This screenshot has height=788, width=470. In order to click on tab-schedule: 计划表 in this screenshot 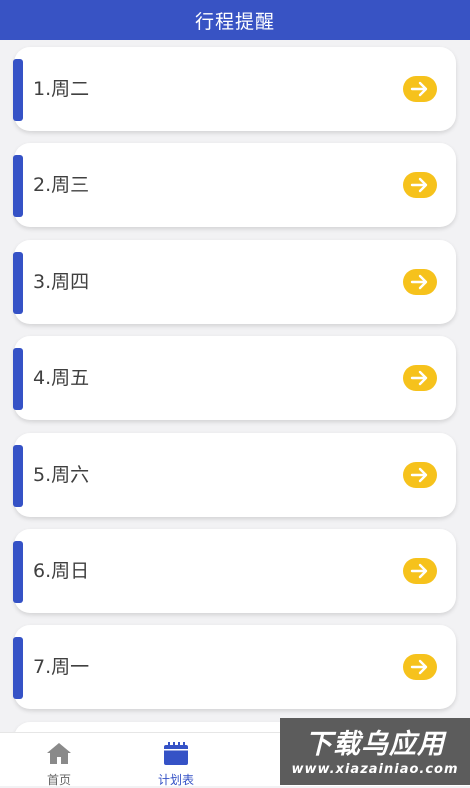, I will do `click(176, 760)`.